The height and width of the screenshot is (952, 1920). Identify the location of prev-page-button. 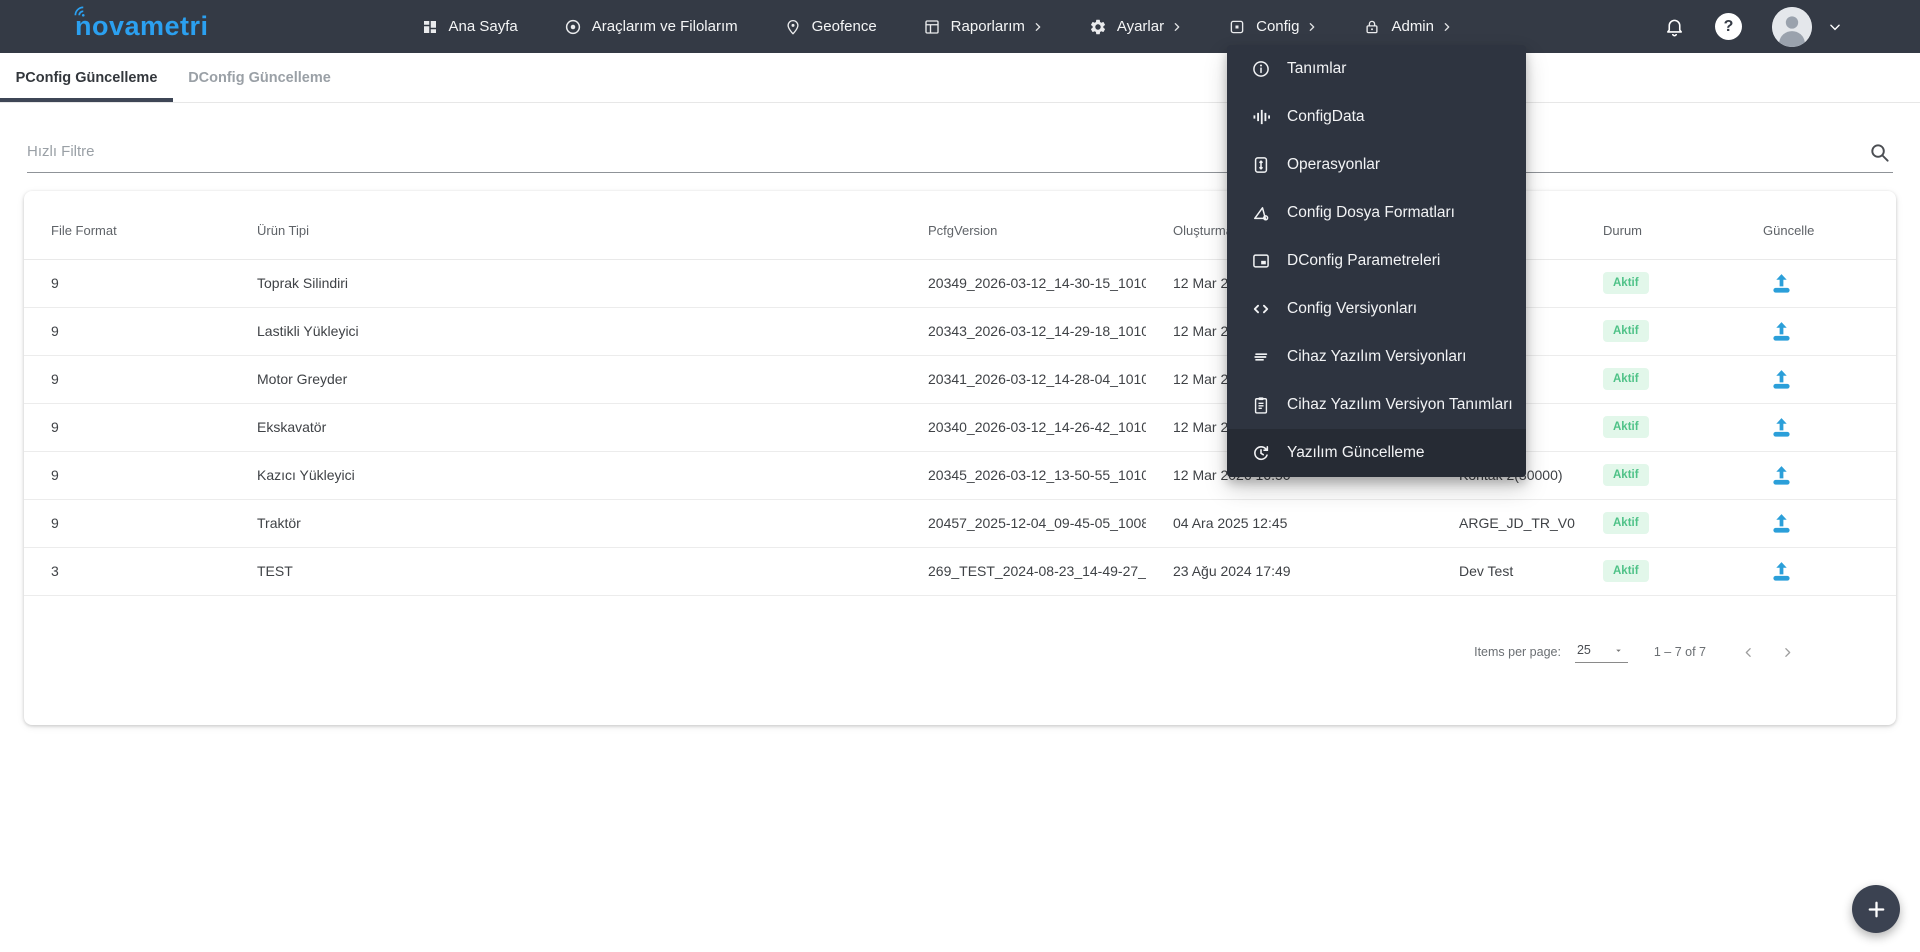
(1748, 652).